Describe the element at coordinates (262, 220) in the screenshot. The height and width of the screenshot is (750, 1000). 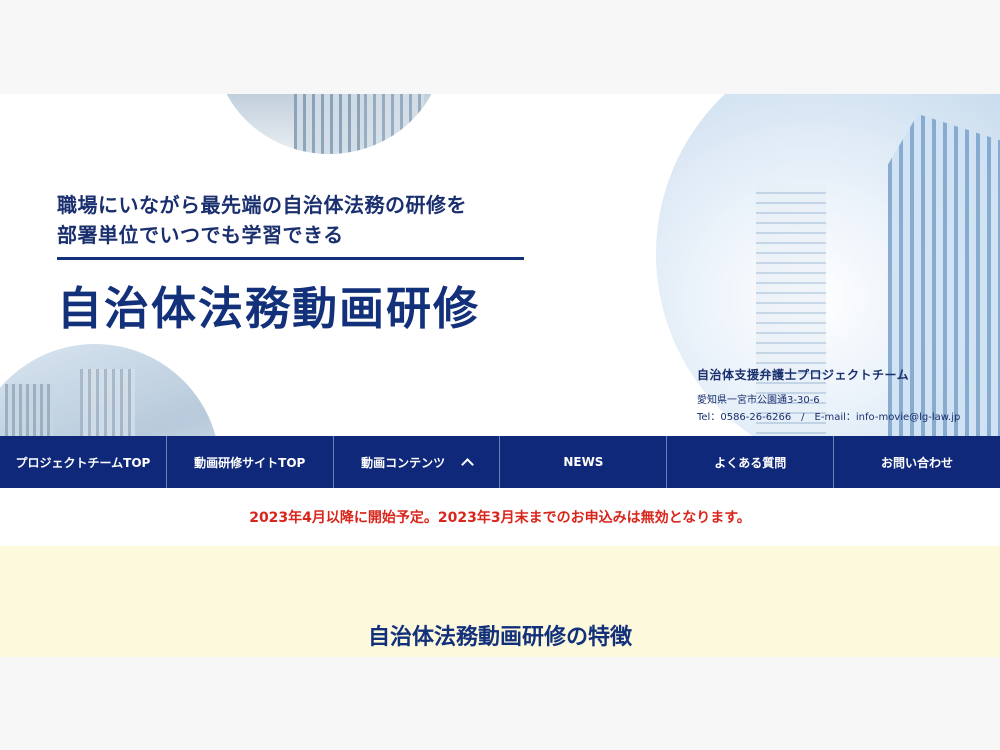
I see `hero-tagline: 職場にいながら最先端の自治体法務の研修を 部署単位でいつでも学習できる` at that location.